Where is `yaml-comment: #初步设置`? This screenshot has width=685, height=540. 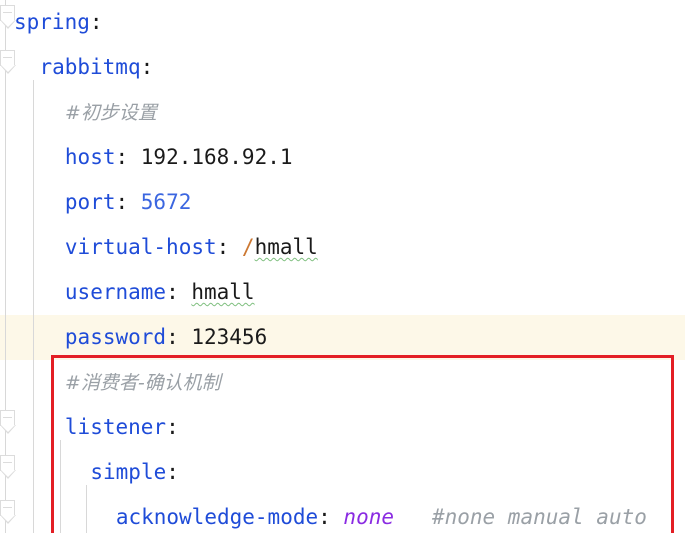
yaml-comment: #初步设置 is located at coordinates (110, 113).